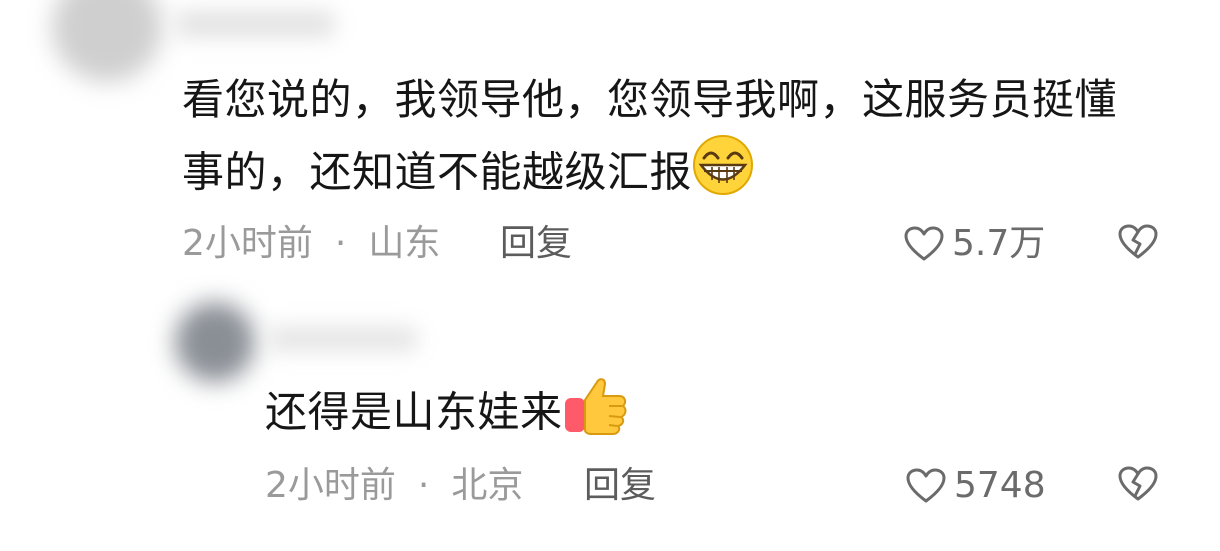  What do you see at coordinates (404, 243) in the screenshot?
I see `comment-location: 山东` at bounding box center [404, 243].